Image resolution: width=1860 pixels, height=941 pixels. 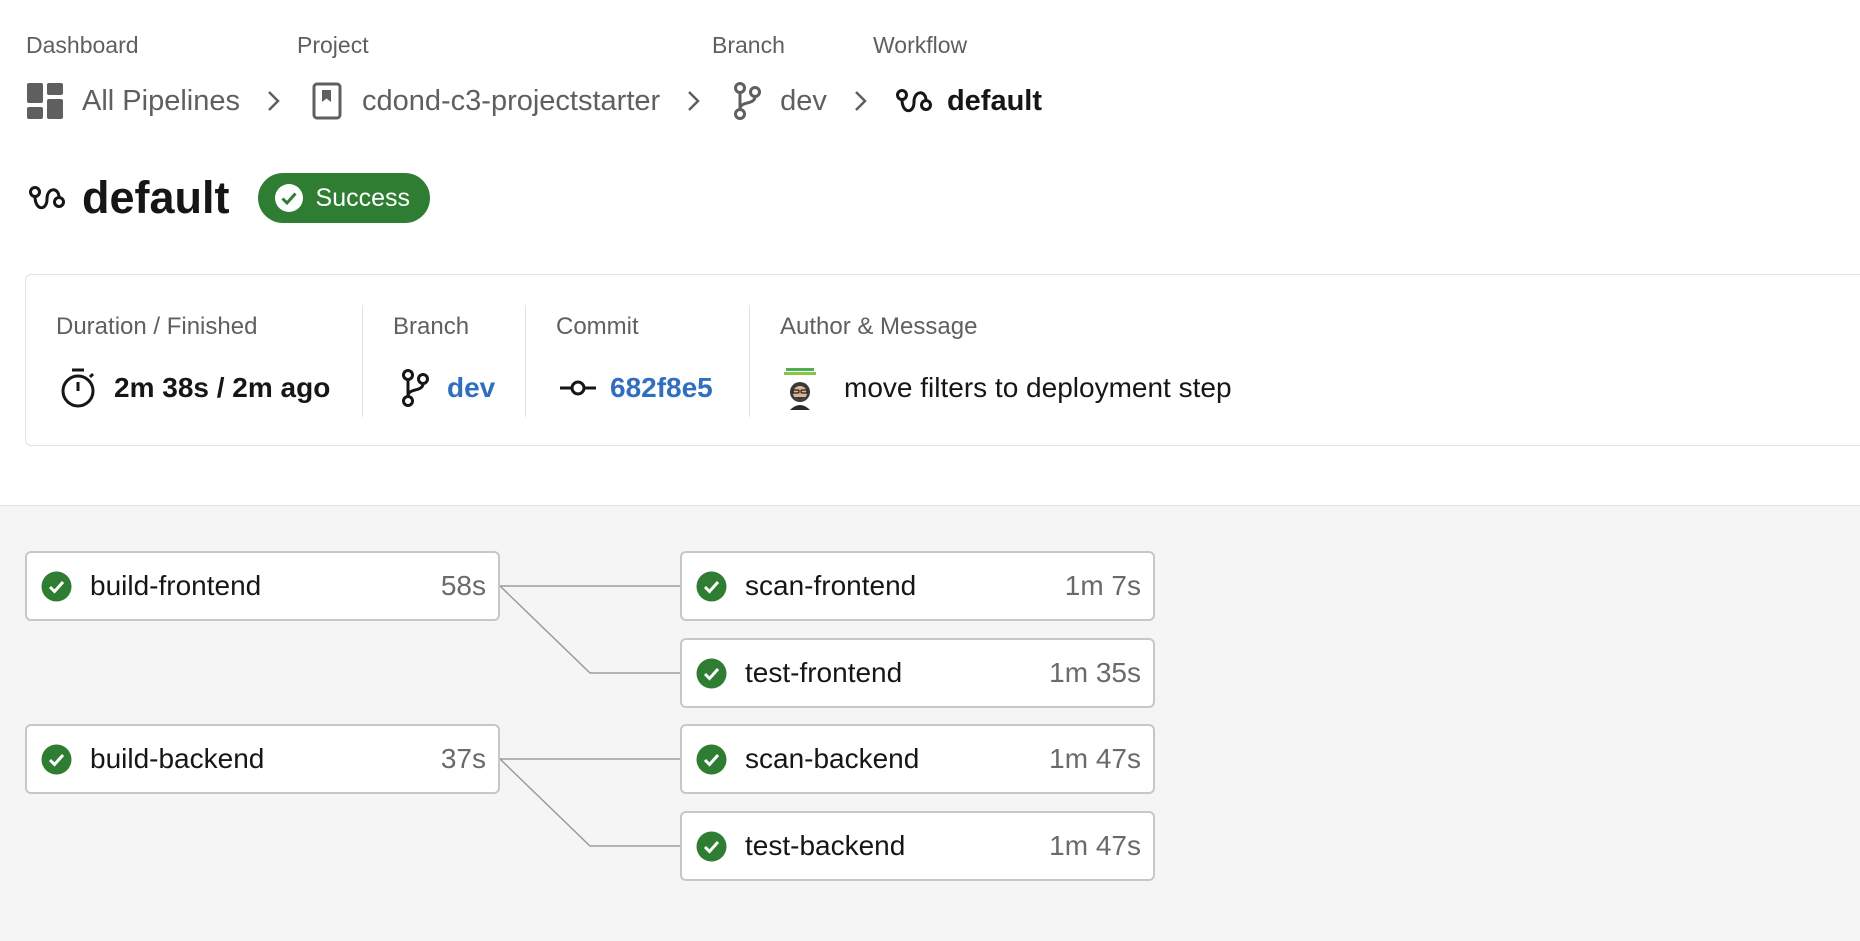 What do you see at coordinates (917, 673) in the screenshot?
I see `job-test-frontend: test-frontend 1m 35s` at bounding box center [917, 673].